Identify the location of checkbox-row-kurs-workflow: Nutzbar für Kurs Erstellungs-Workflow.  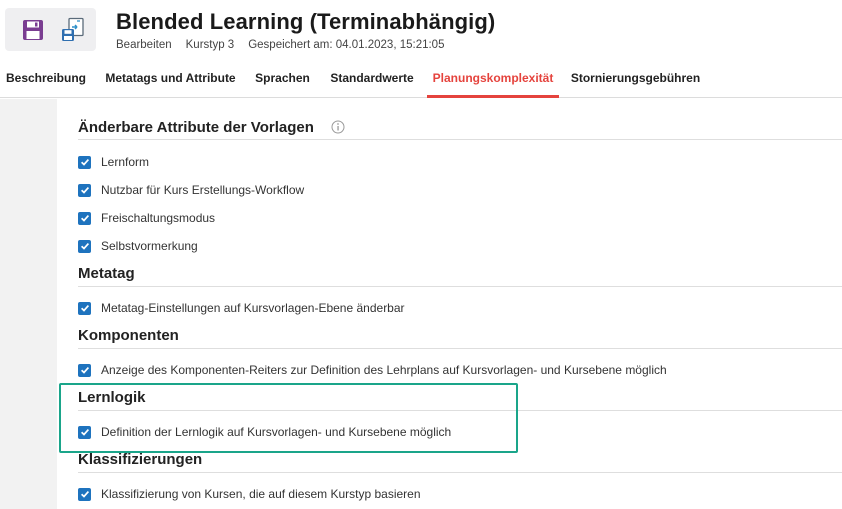
(191, 190).